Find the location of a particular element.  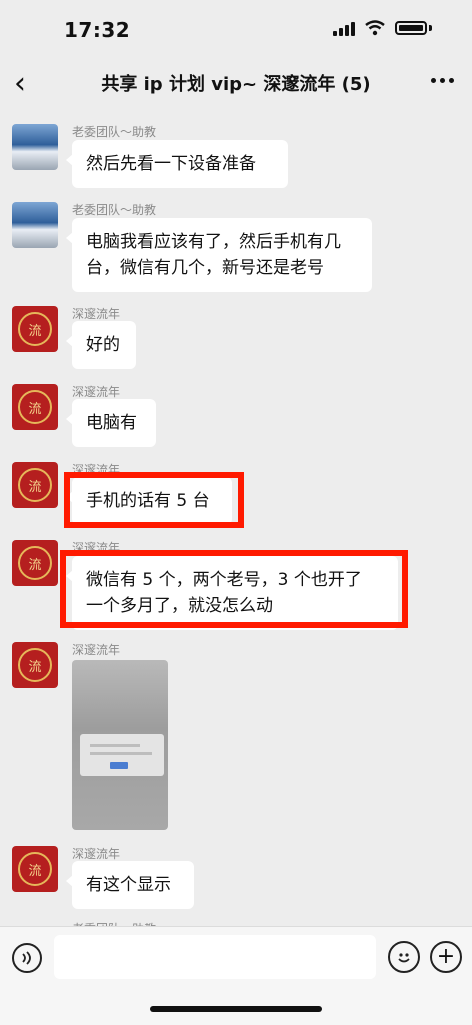

more-dots-icon is located at coordinates (442, 80).